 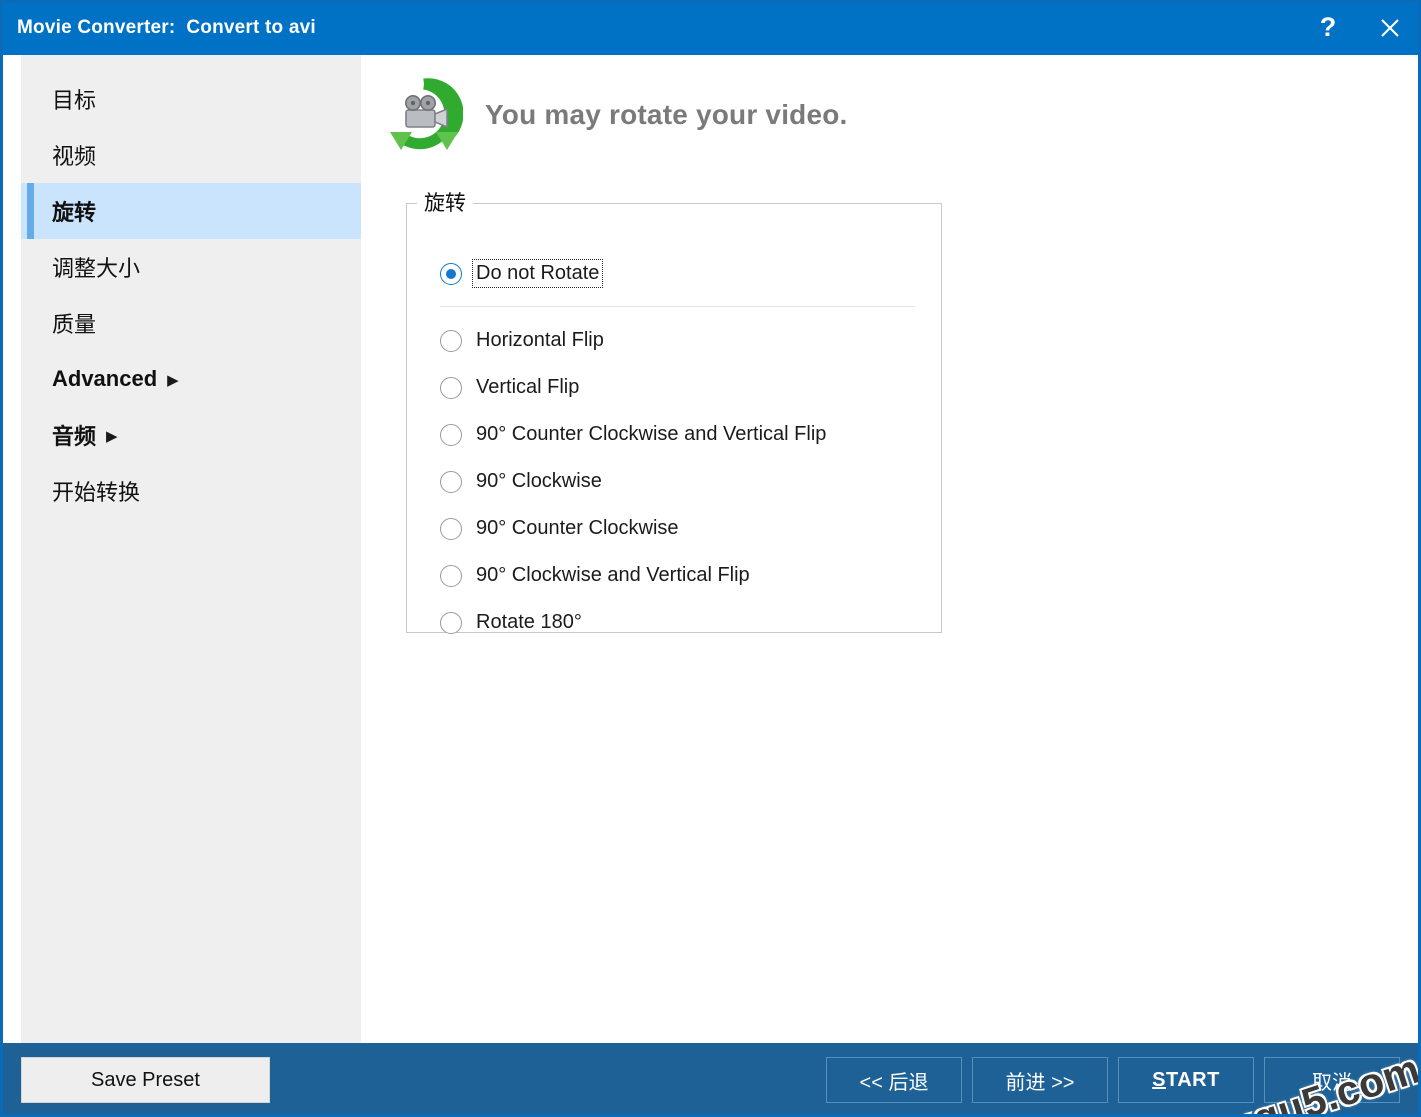 I want to click on sidebar-item-label: 旋转, so click(x=74, y=212).